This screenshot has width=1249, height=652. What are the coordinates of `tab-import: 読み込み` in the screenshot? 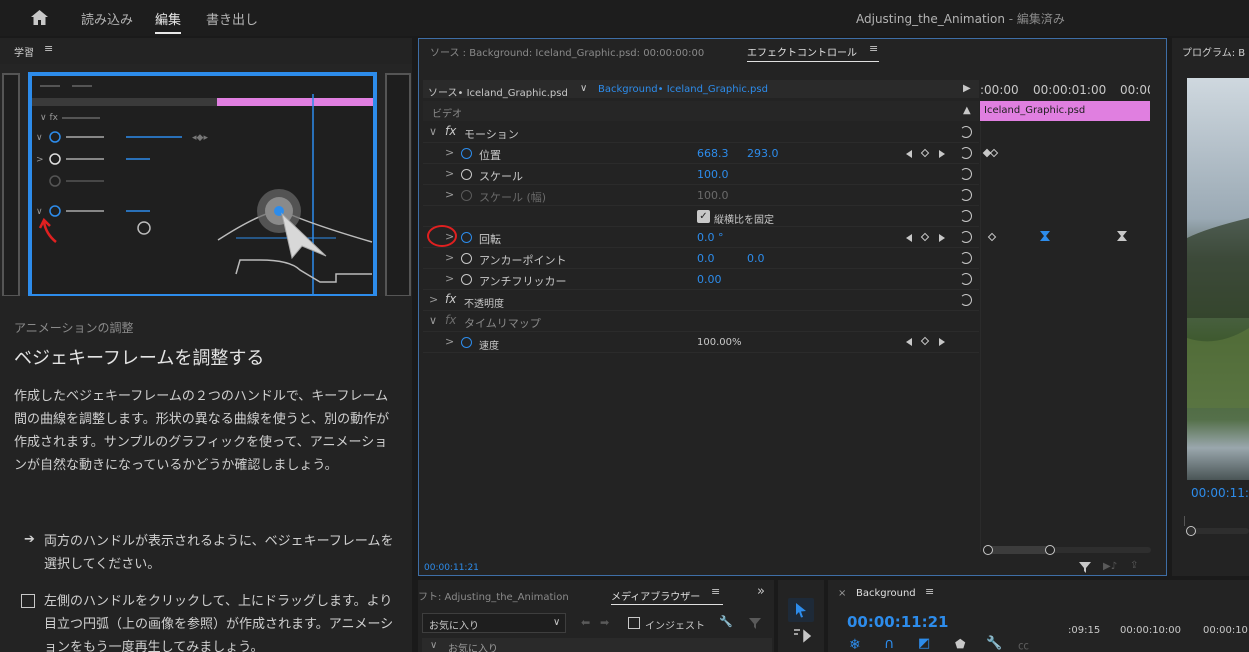 It's located at (107, 18).